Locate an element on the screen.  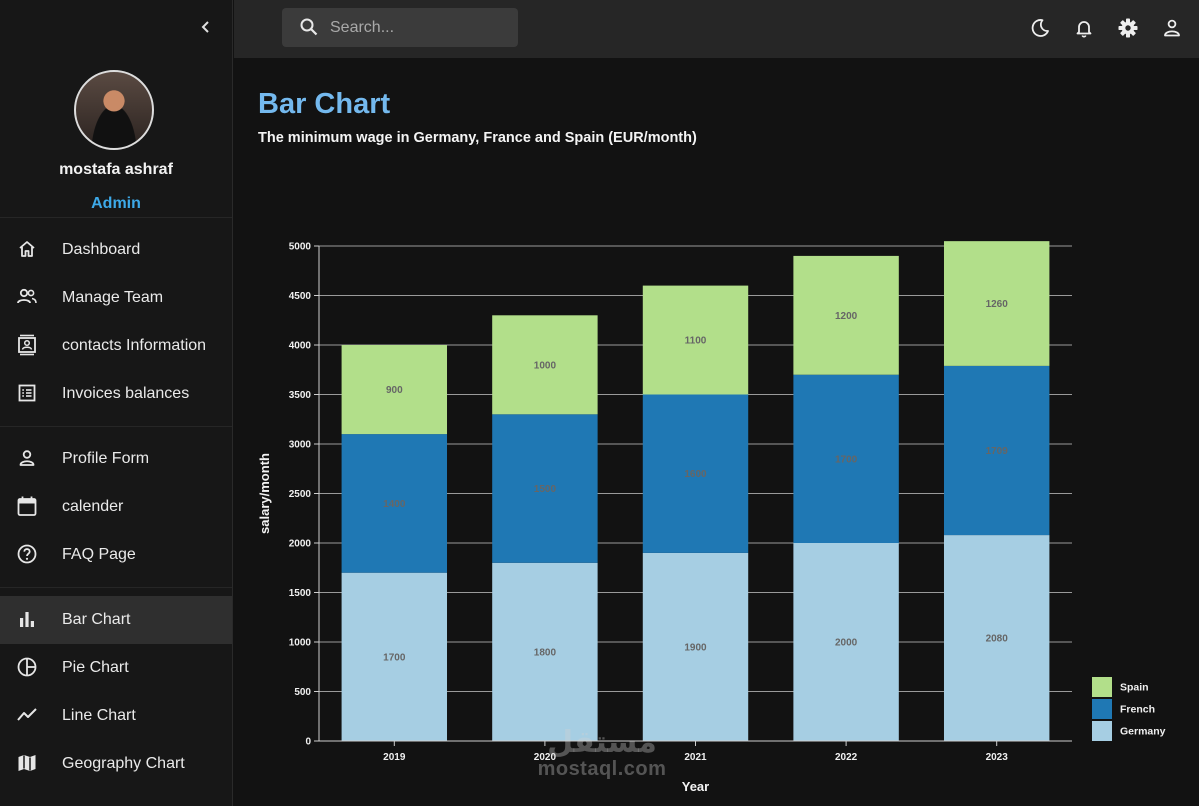
sidebar-item-label: Geography Chart is located at coordinates (123, 763).